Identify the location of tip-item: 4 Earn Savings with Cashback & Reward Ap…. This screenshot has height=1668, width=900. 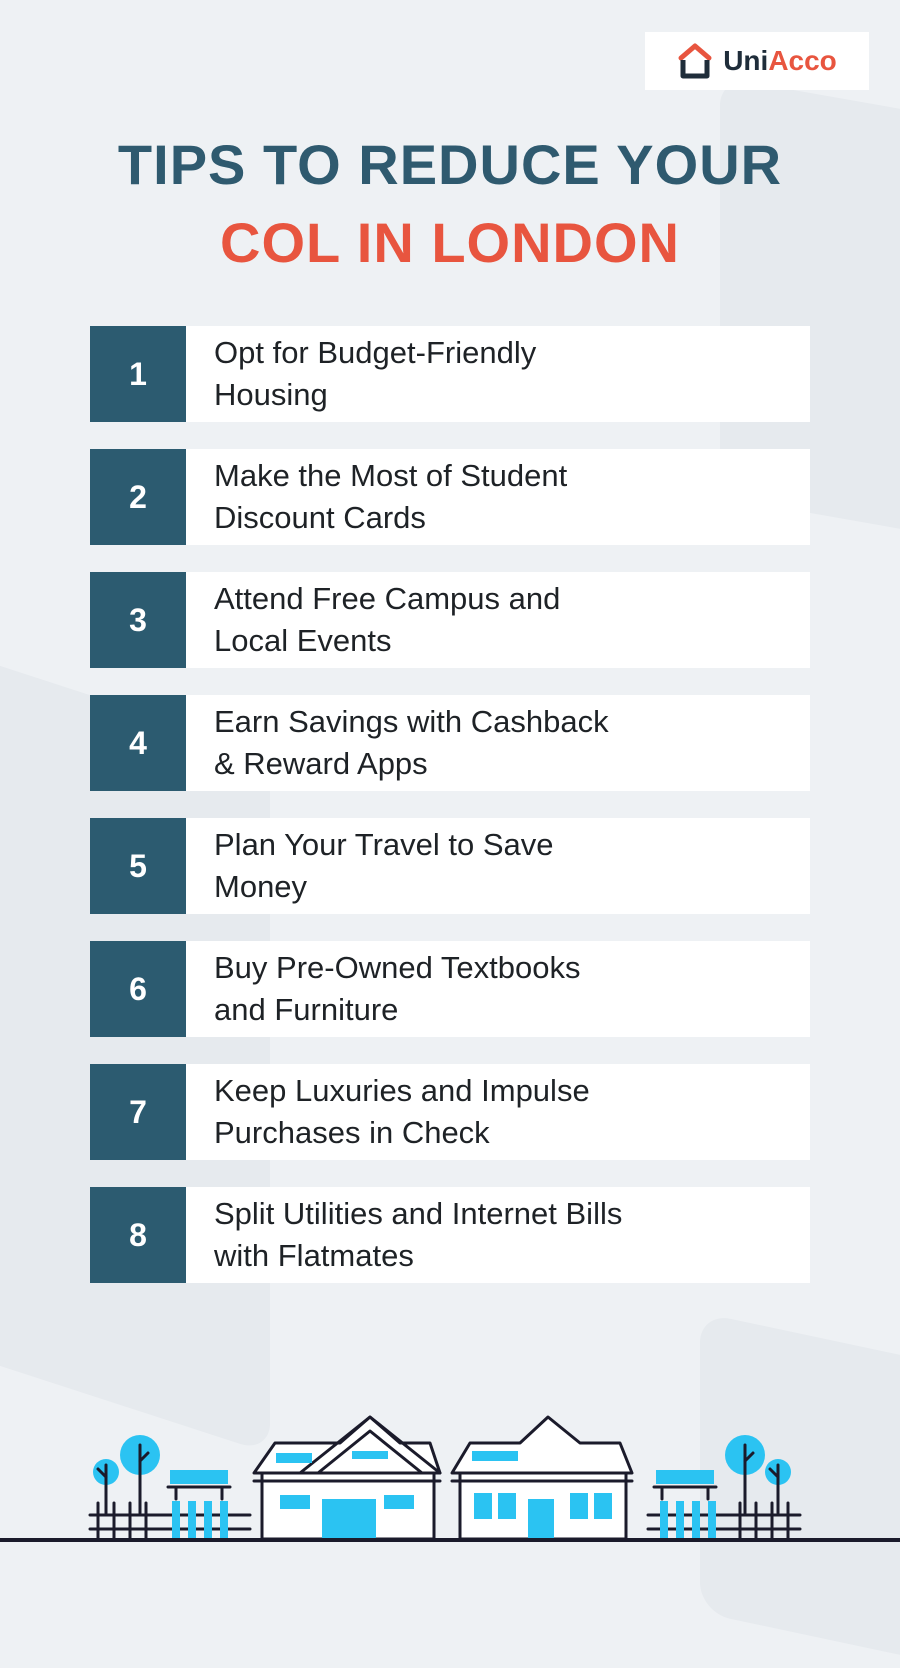
(450, 743).